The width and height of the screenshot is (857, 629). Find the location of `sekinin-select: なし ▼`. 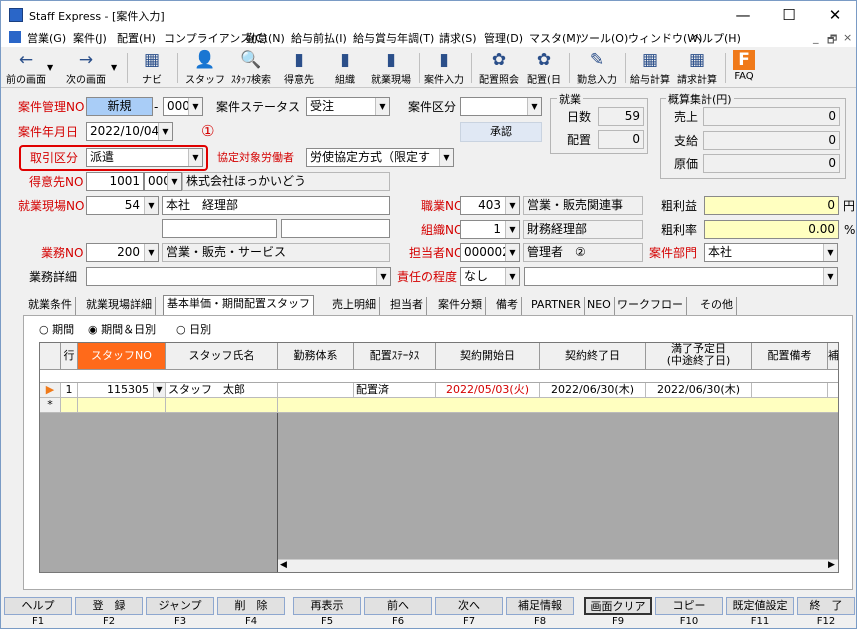

sekinin-select: なし ▼ is located at coordinates (490, 276).